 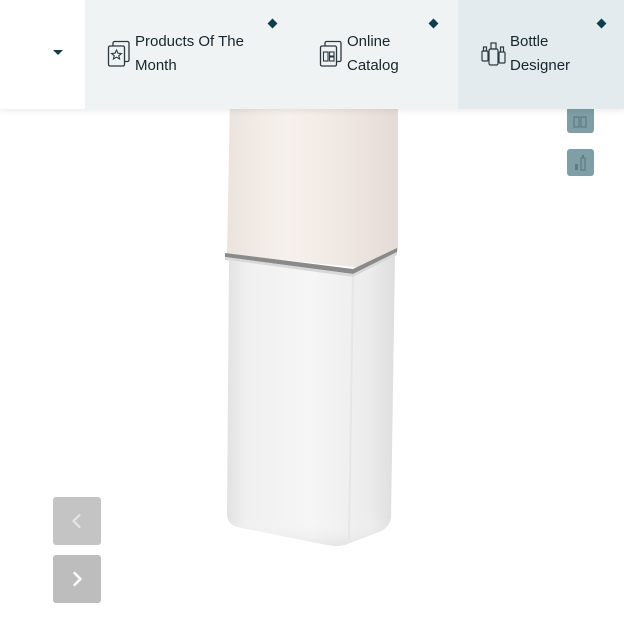 What do you see at coordinates (58, 52) in the screenshot?
I see `caret-down-icon` at bounding box center [58, 52].